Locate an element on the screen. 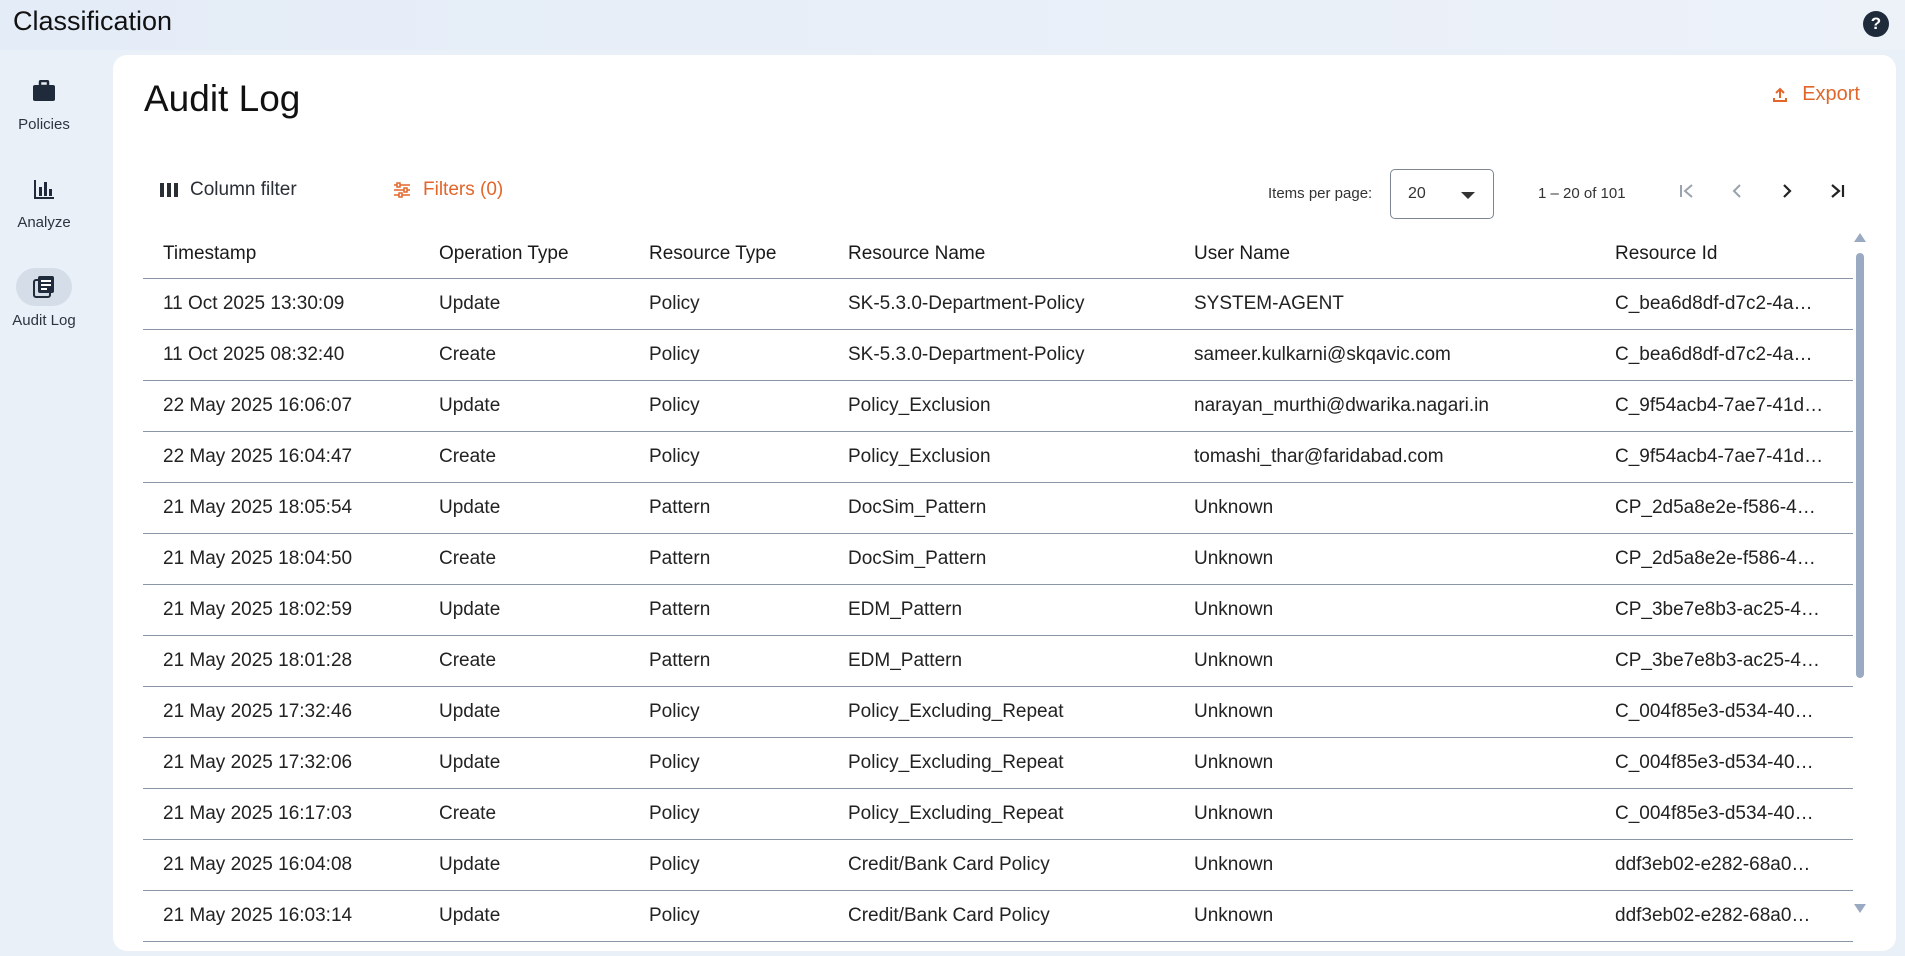  next-page-button is located at coordinates (1787, 191).